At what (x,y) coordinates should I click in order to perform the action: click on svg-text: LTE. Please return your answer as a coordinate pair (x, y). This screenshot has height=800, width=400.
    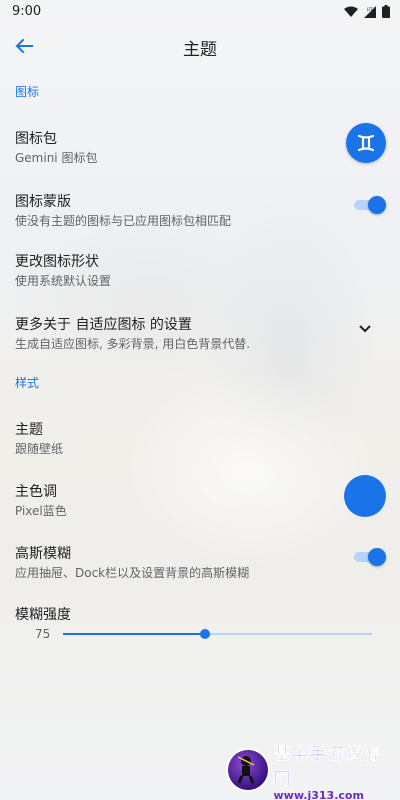
    Looking at the image, I should click on (370, 9).